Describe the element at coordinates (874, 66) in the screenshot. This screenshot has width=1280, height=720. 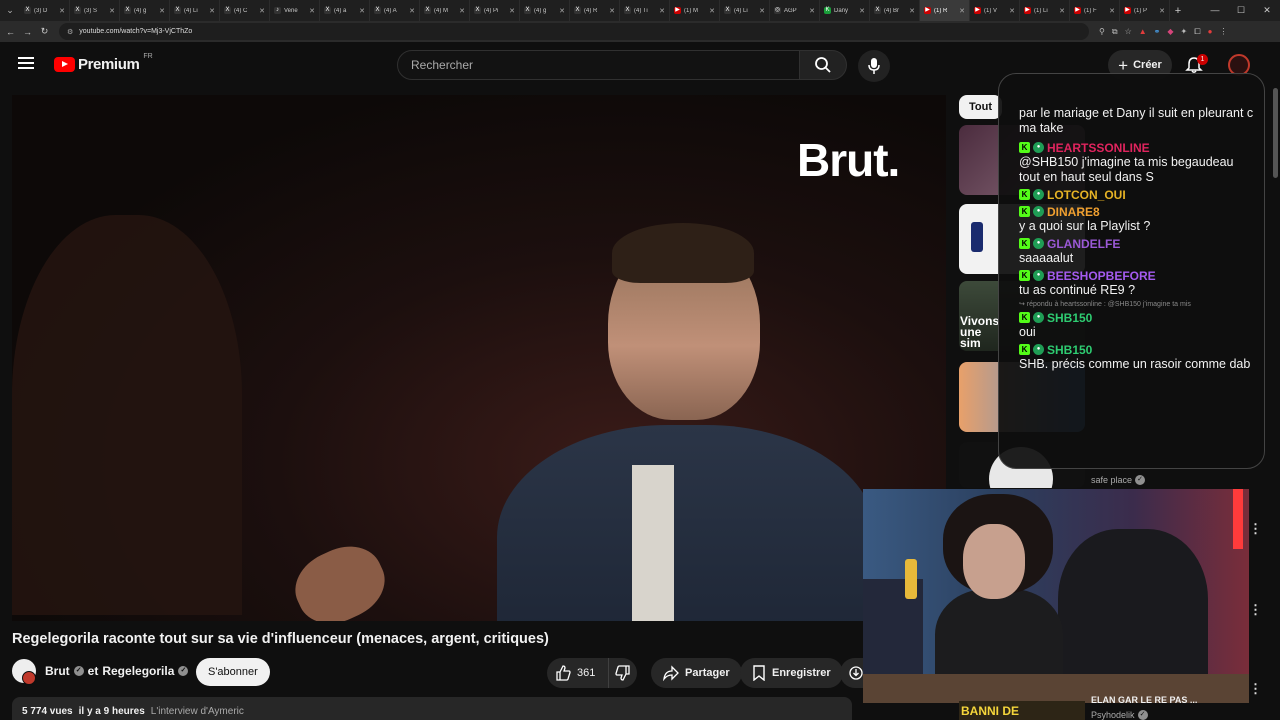
I see `voice-search-button` at that location.